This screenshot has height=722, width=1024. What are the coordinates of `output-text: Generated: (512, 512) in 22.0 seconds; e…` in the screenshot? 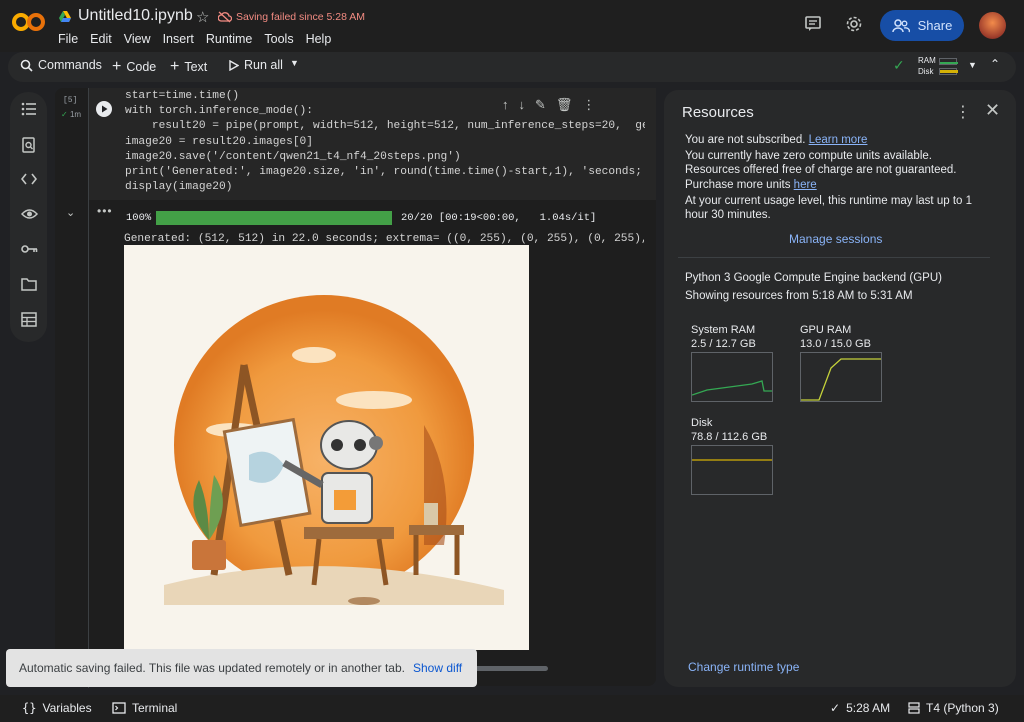 It's located at (384, 239).